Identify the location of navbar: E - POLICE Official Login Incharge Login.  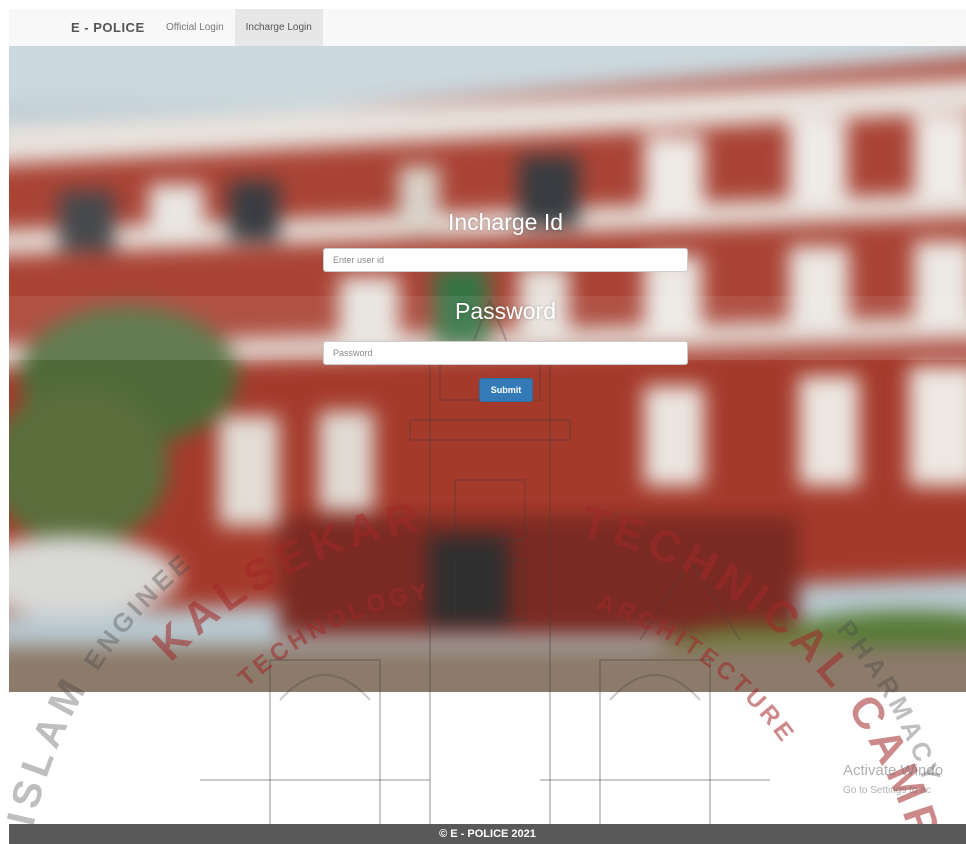
(487, 28).